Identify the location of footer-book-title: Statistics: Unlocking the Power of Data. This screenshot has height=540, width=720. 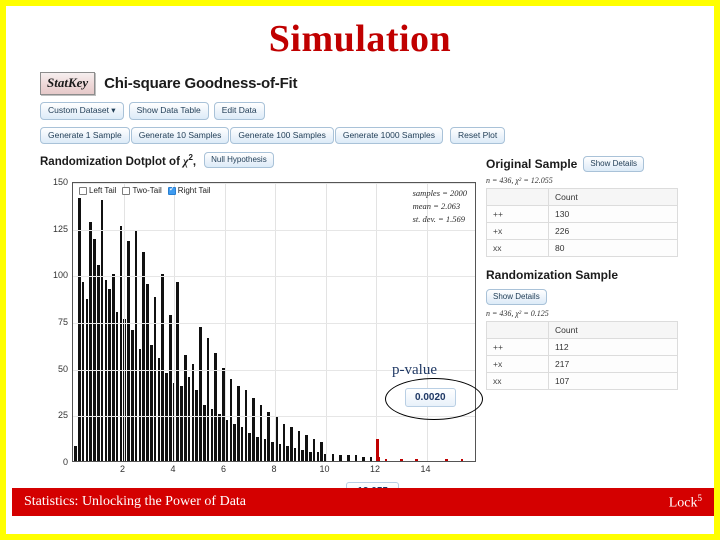
(135, 501).